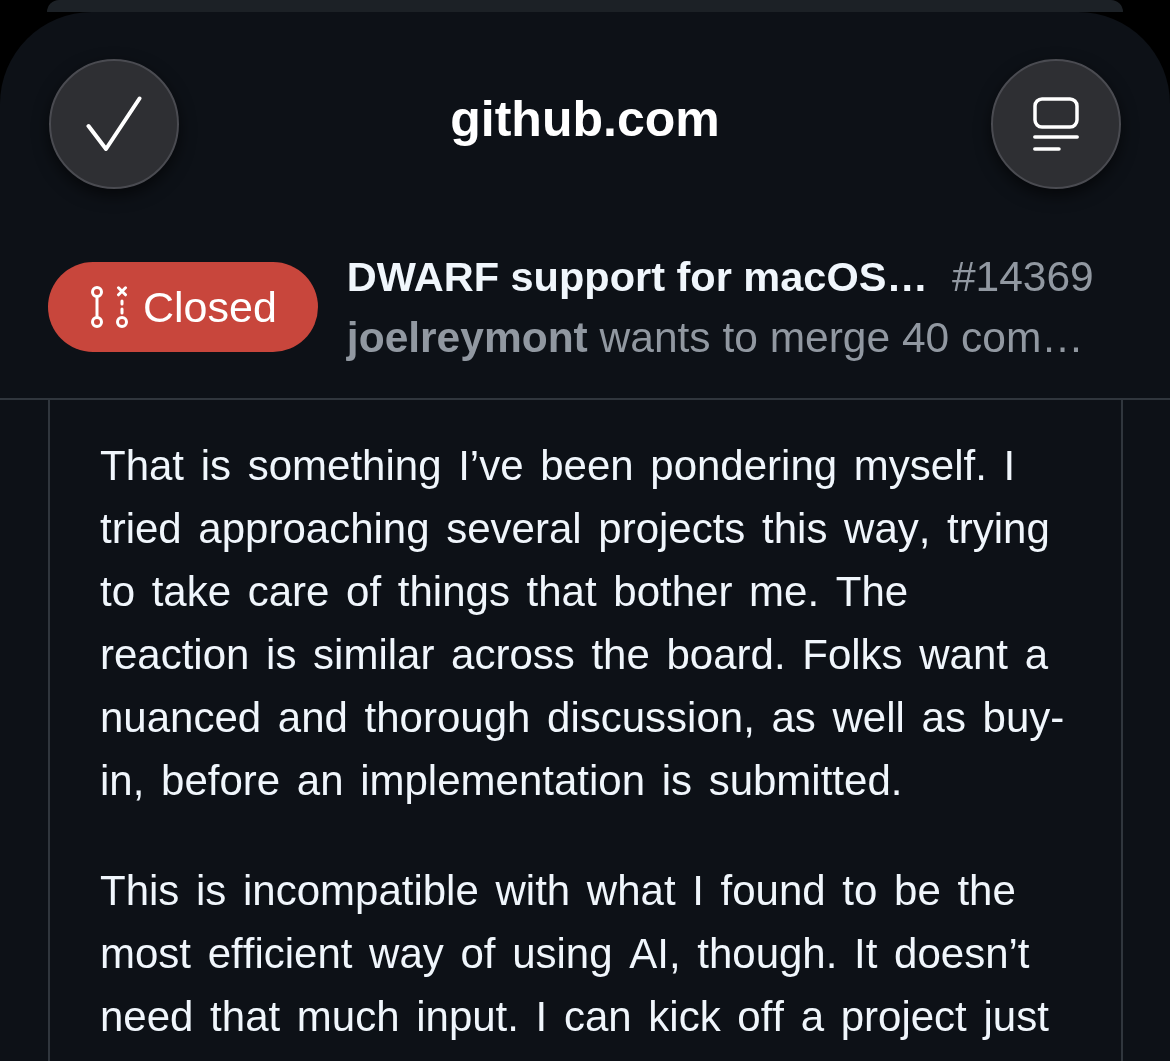 The height and width of the screenshot is (1061, 1170). Describe the element at coordinates (114, 124) in the screenshot. I see `checkmark-icon` at that location.